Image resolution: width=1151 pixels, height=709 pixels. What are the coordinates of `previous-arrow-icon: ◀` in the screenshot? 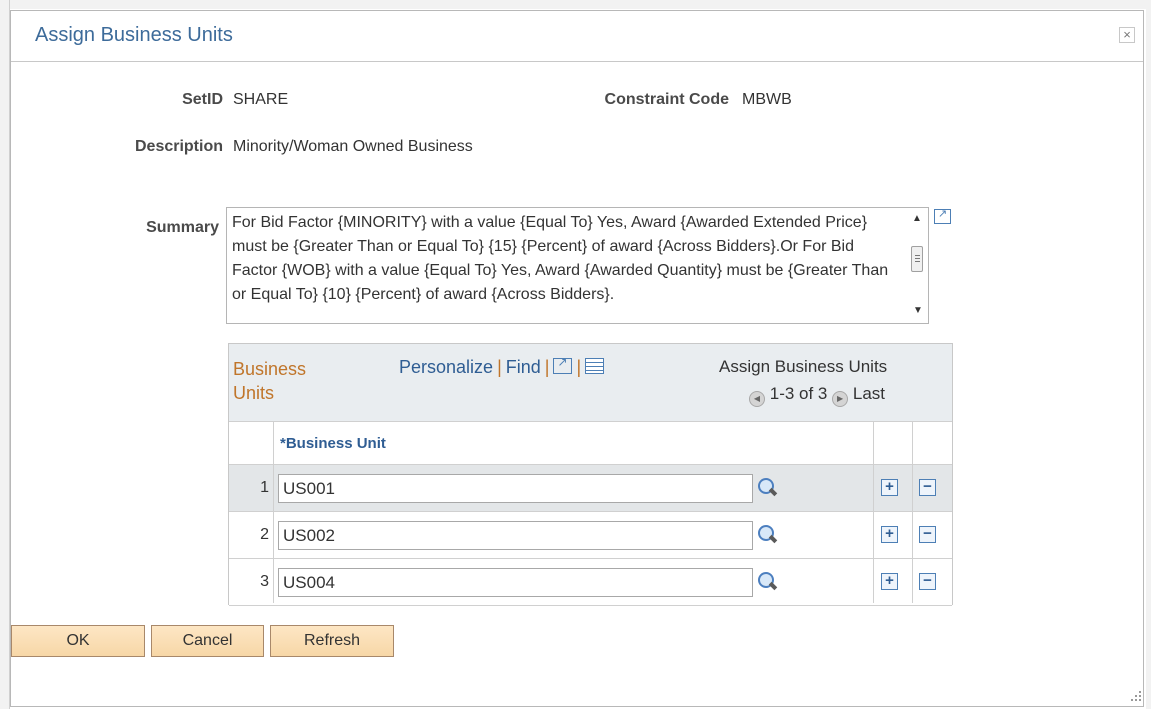 It's located at (757, 399).